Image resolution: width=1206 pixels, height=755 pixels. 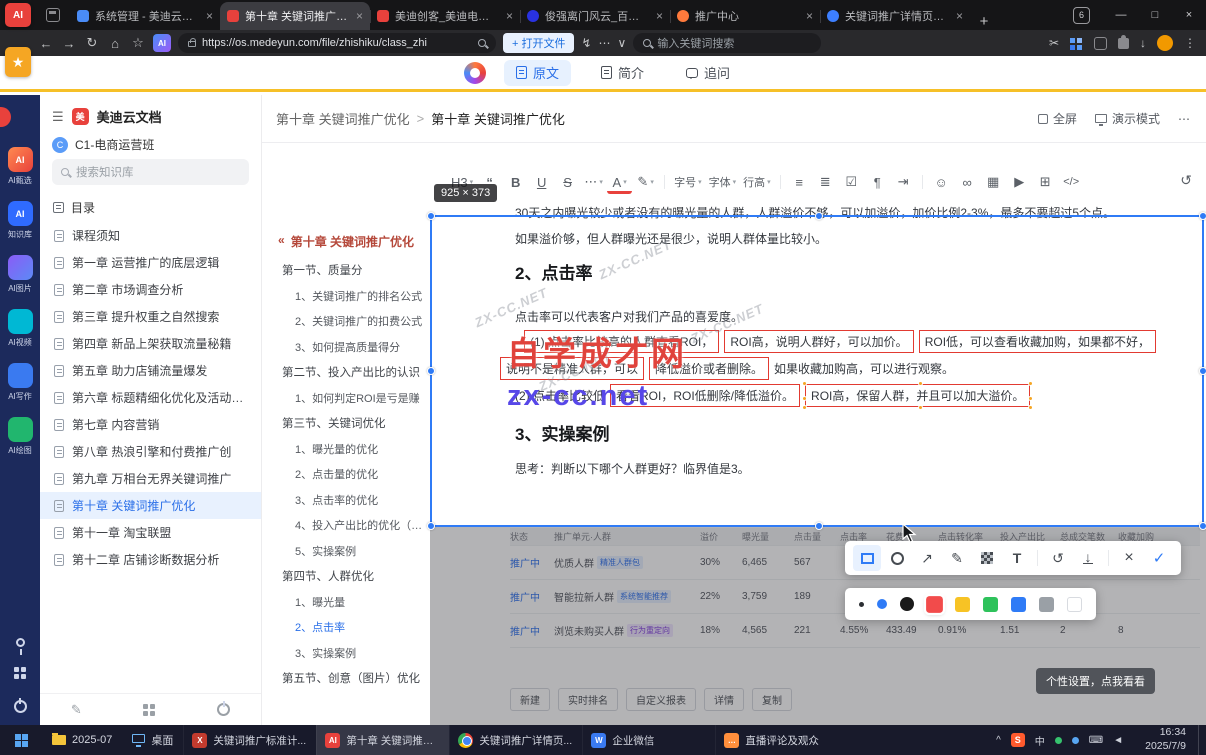 What do you see at coordinates (18, 62) in the screenshot?
I see `favorite-star-float-button: ★` at bounding box center [18, 62].